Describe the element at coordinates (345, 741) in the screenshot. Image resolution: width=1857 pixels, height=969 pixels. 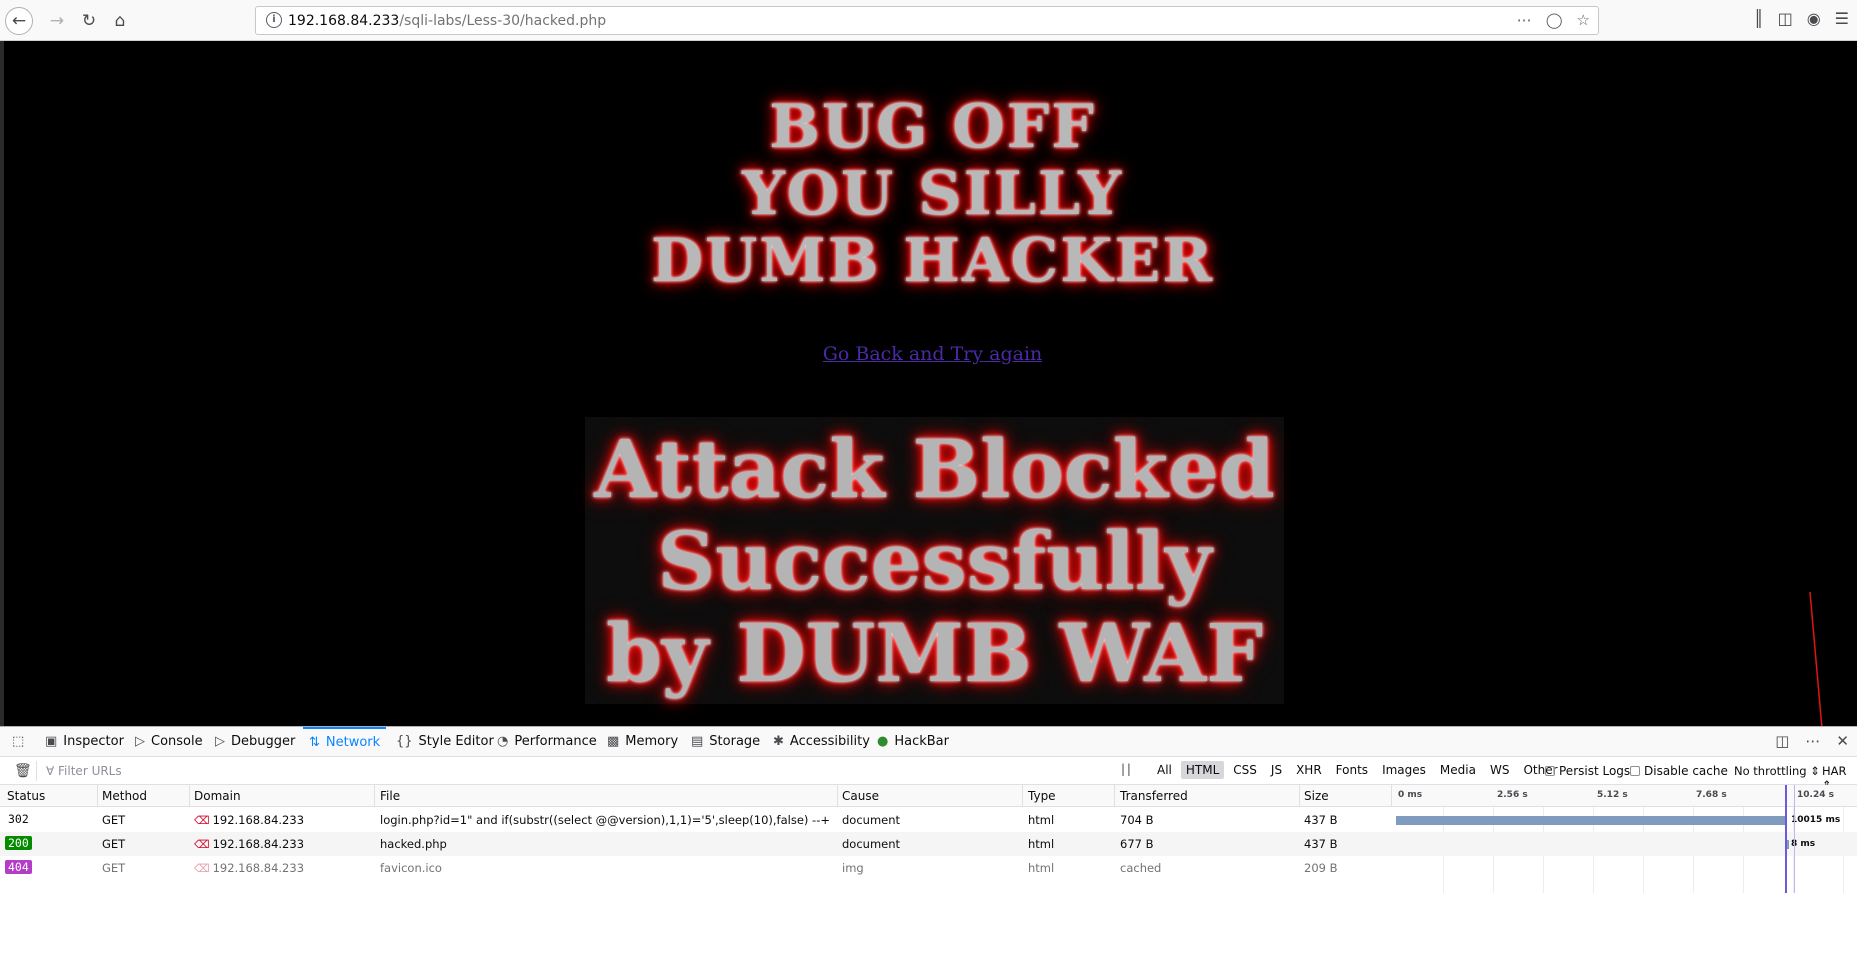
I see `tab-network: ⇅ Network` at that location.